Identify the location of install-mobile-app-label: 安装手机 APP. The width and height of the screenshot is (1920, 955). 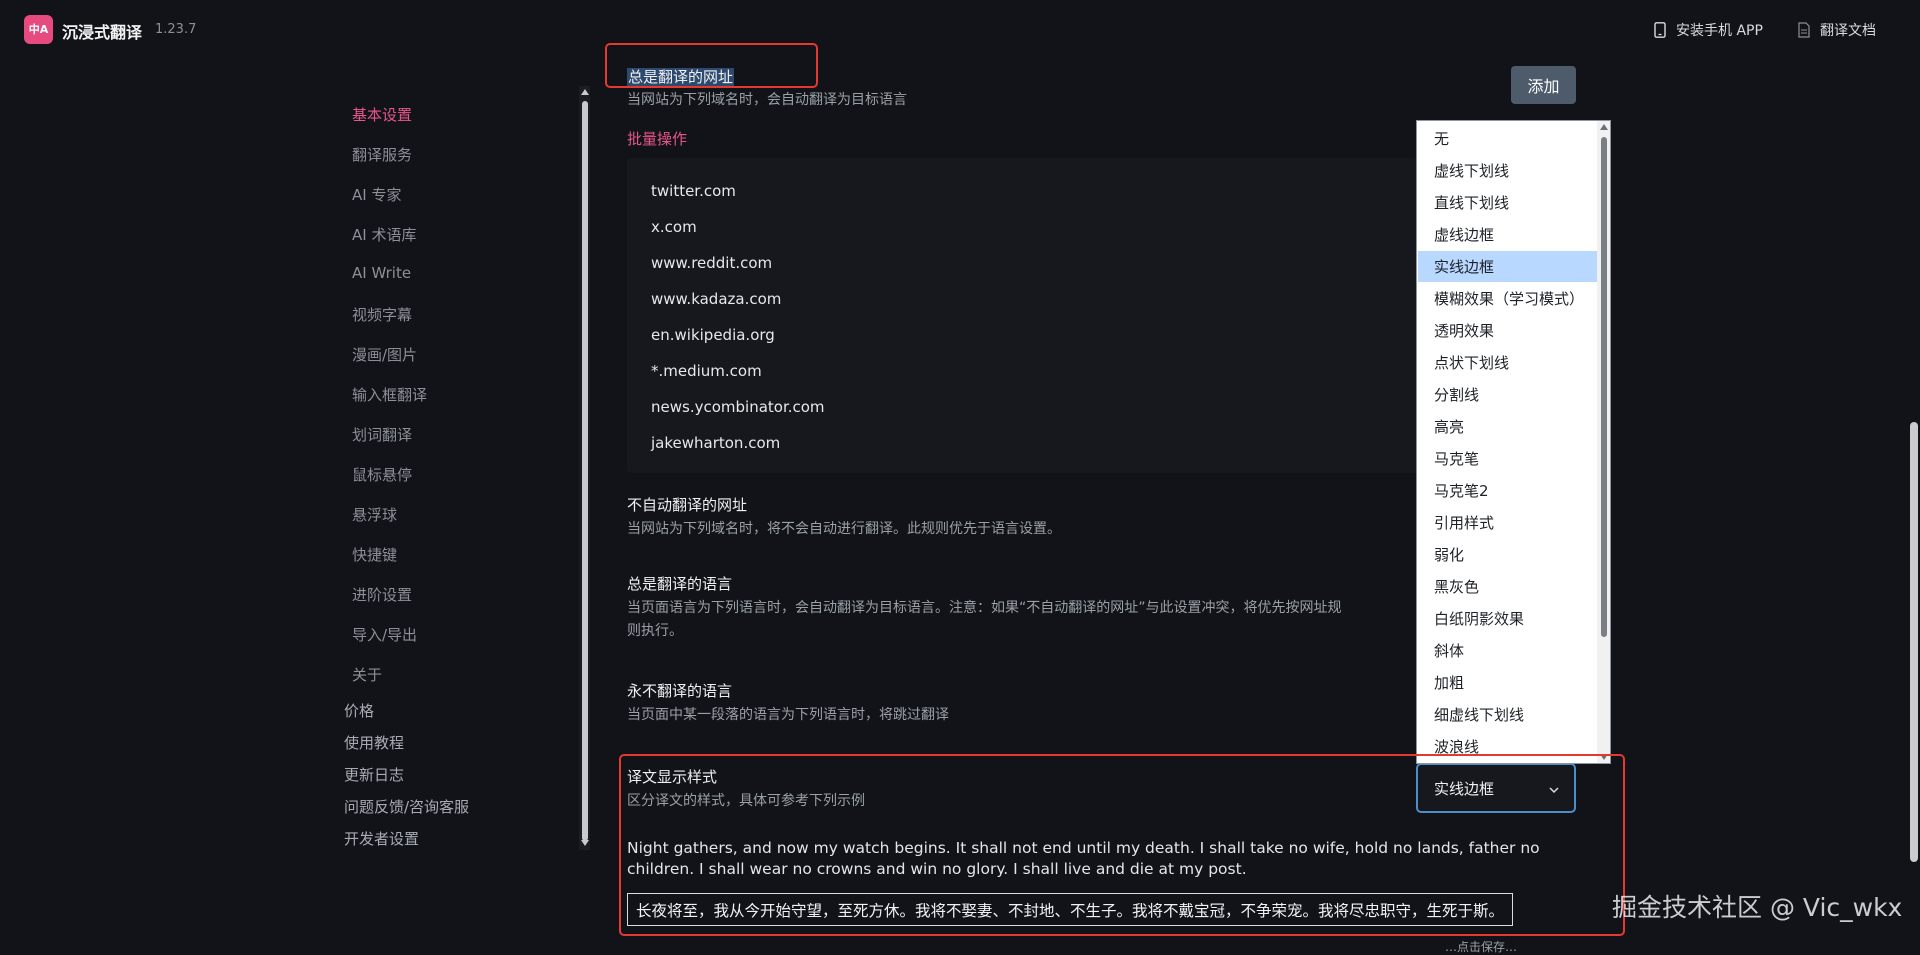
(1719, 31).